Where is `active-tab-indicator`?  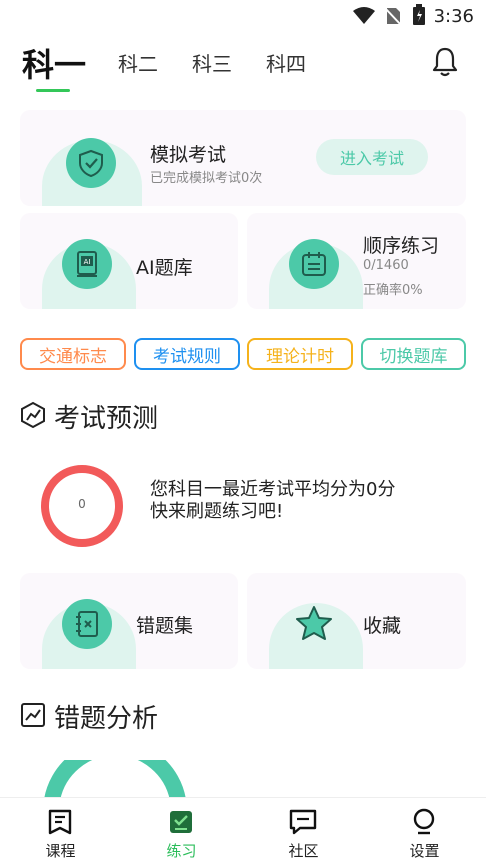
active-tab-indicator is located at coordinates (53, 90).